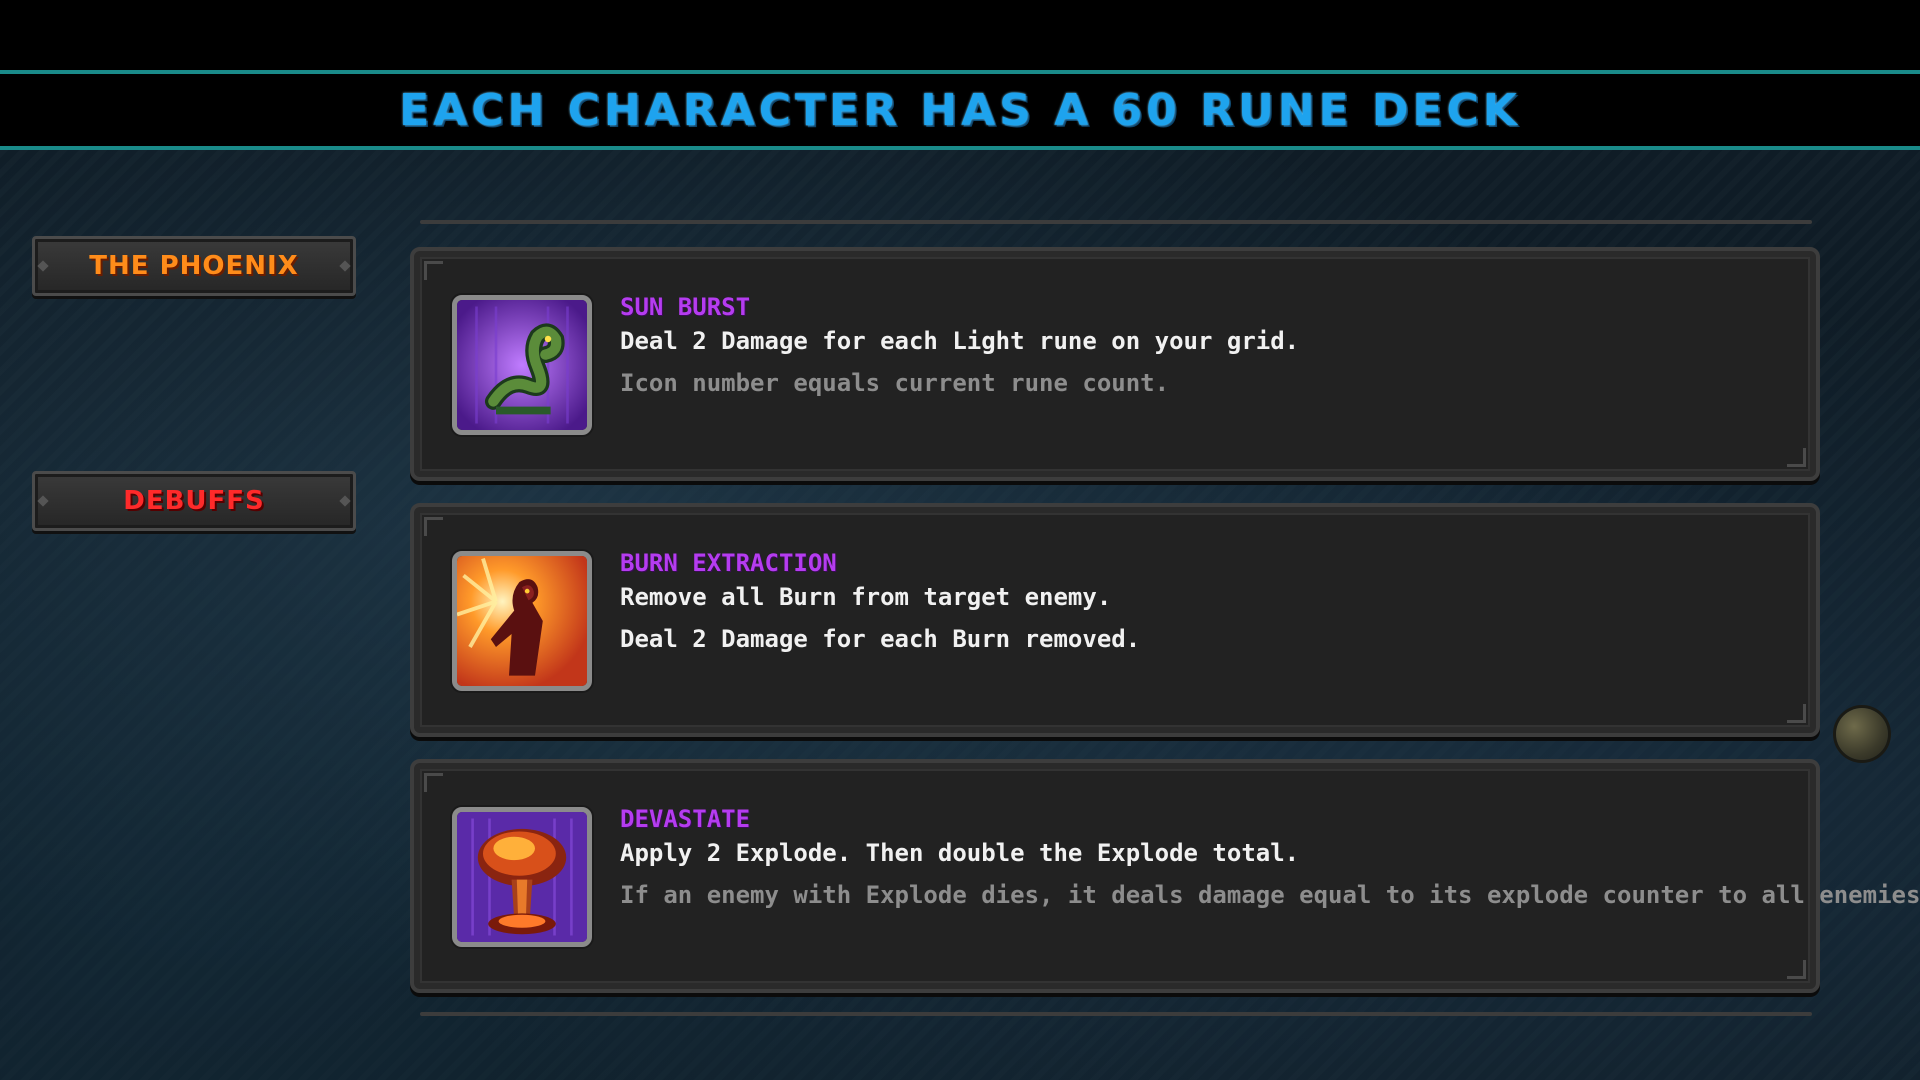 The width and height of the screenshot is (1920, 1080). I want to click on rune-name: BURN EXTRACTION, so click(728, 563).